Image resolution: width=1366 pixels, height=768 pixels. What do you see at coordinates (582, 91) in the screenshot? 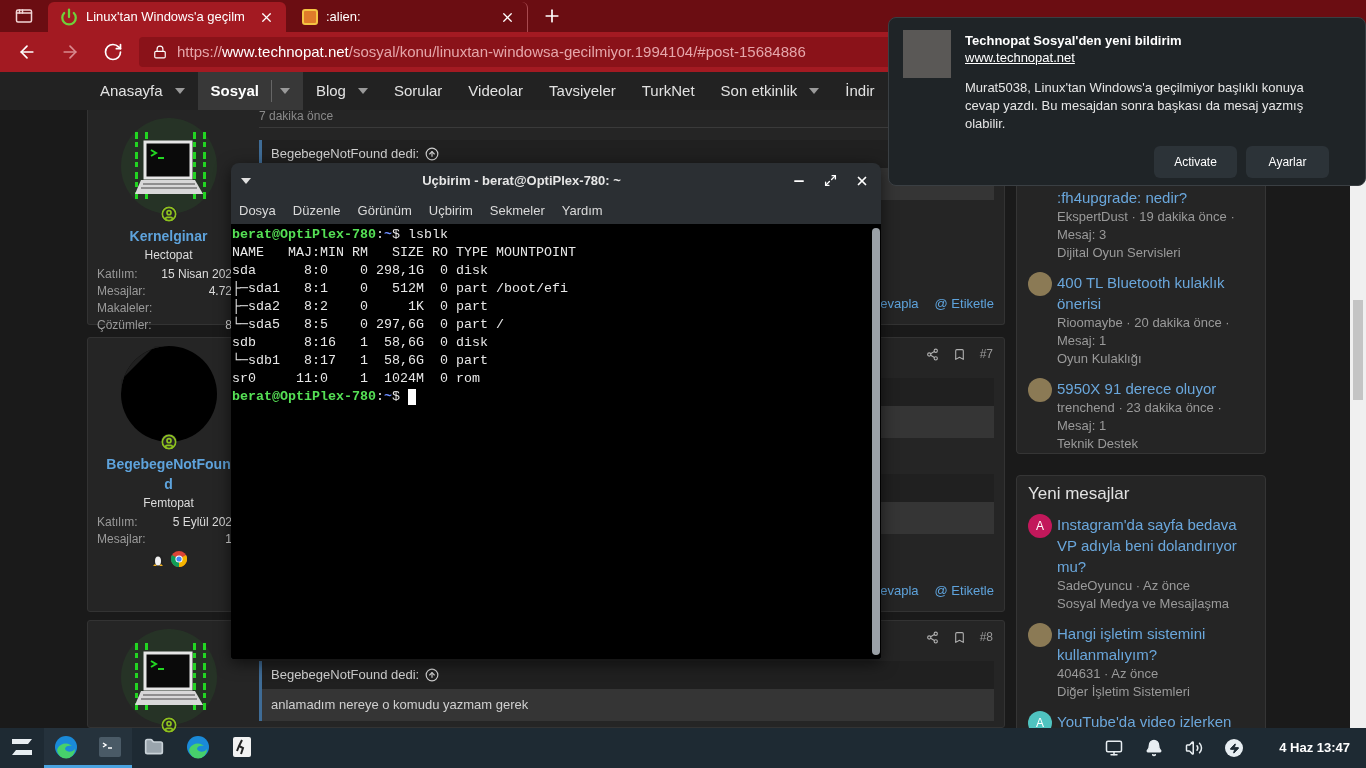
I see `nav-tab: Tavsiyeler` at bounding box center [582, 91].